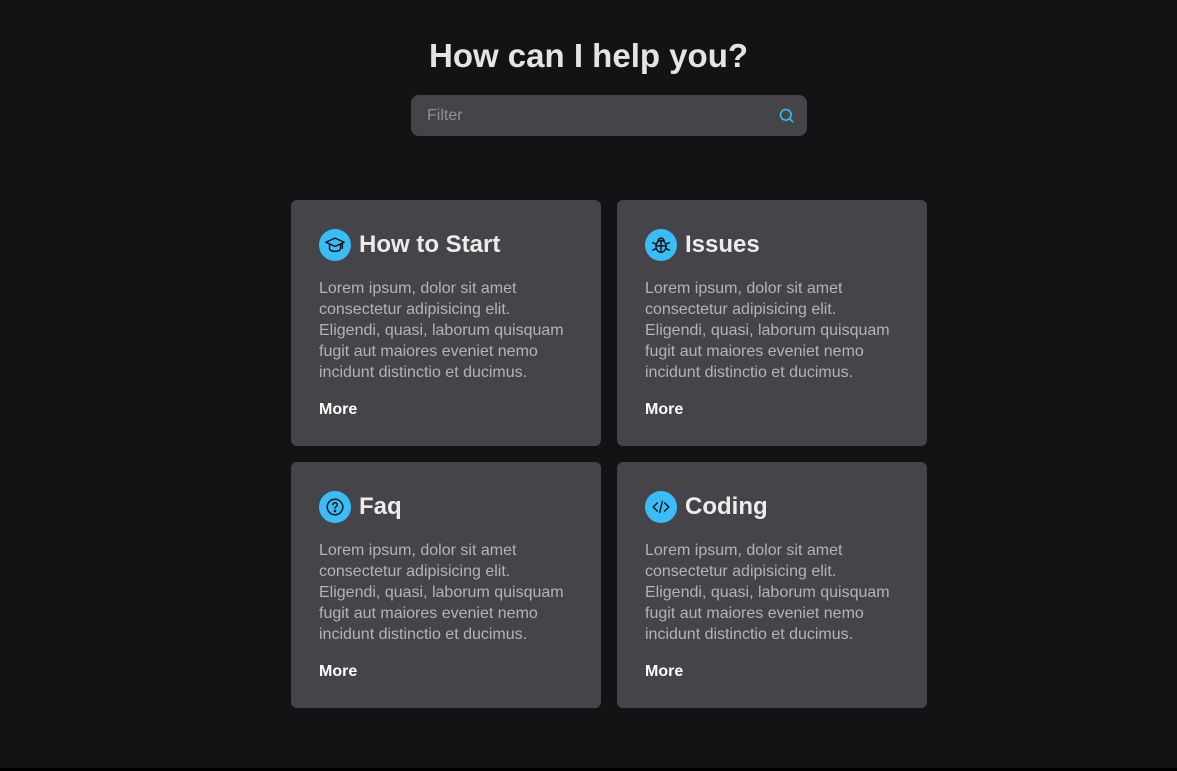 The width and height of the screenshot is (1177, 771). Describe the element at coordinates (661, 507) in the screenshot. I see `code-icon` at that location.